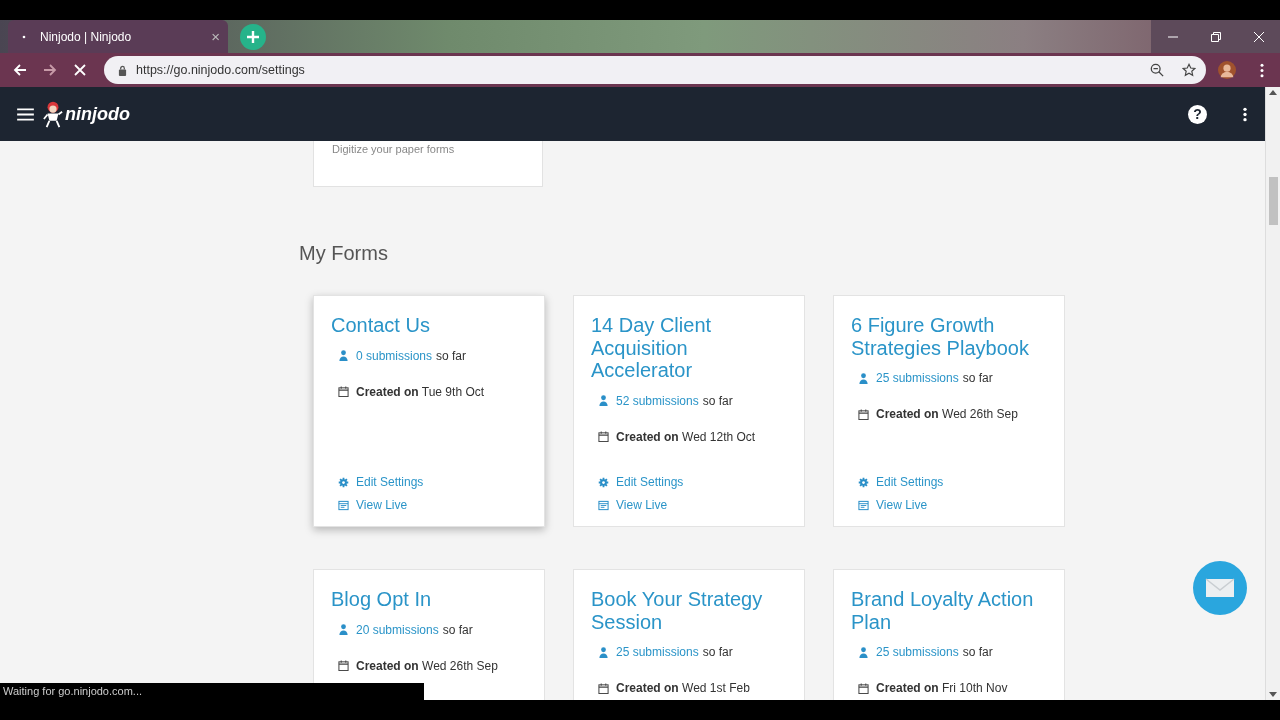 The height and width of the screenshot is (720, 1280). Describe the element at coordinates (686, 436) in the screenshot. I see `created-date: Created on Wed 12th Oct` at that location.